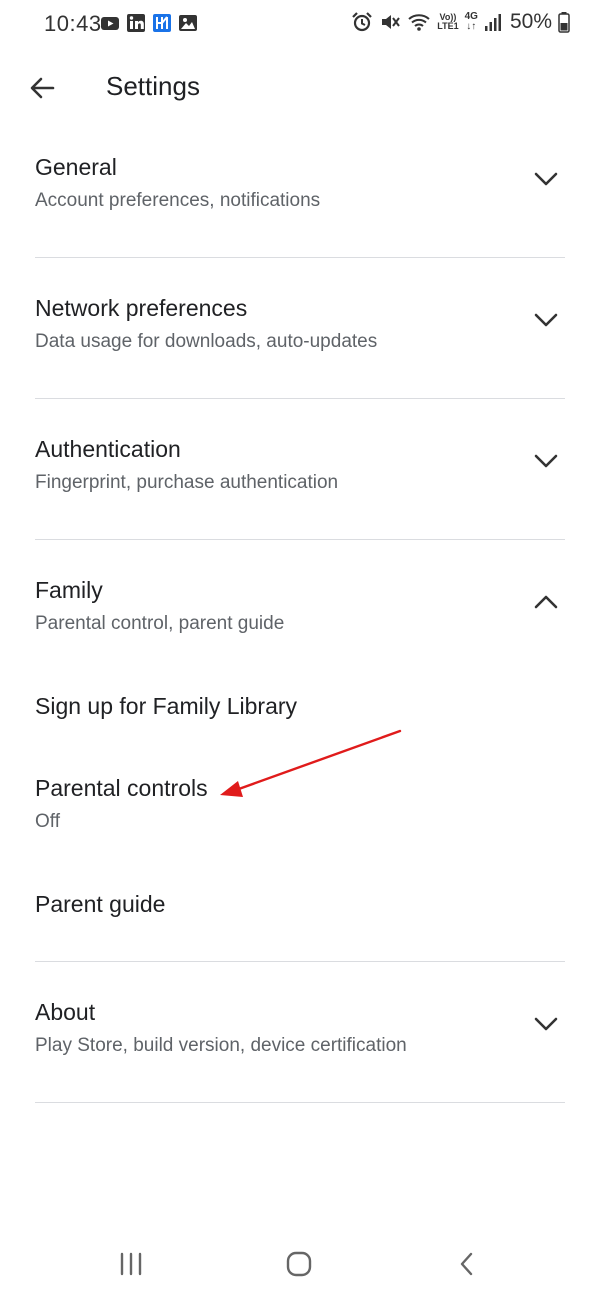 The image size is (600, 1300). Describe the element at coordinates (300, 620) in the screenshot. I see `section-family: Family Parental control, parent guide` at that location.